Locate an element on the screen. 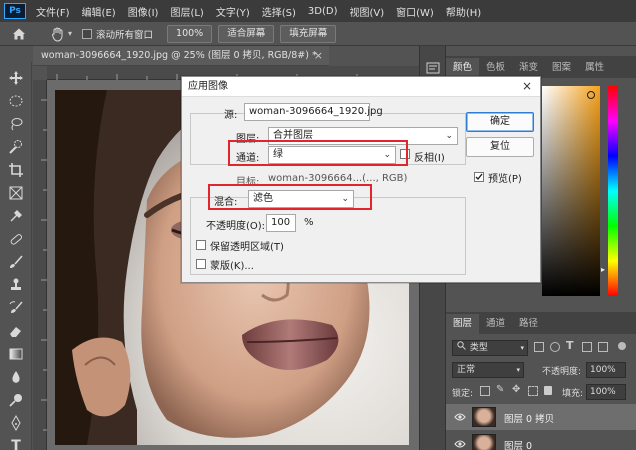 This screenshot has width=636, height=450. lock-transparency-icon is located at coordinates (485, 391).